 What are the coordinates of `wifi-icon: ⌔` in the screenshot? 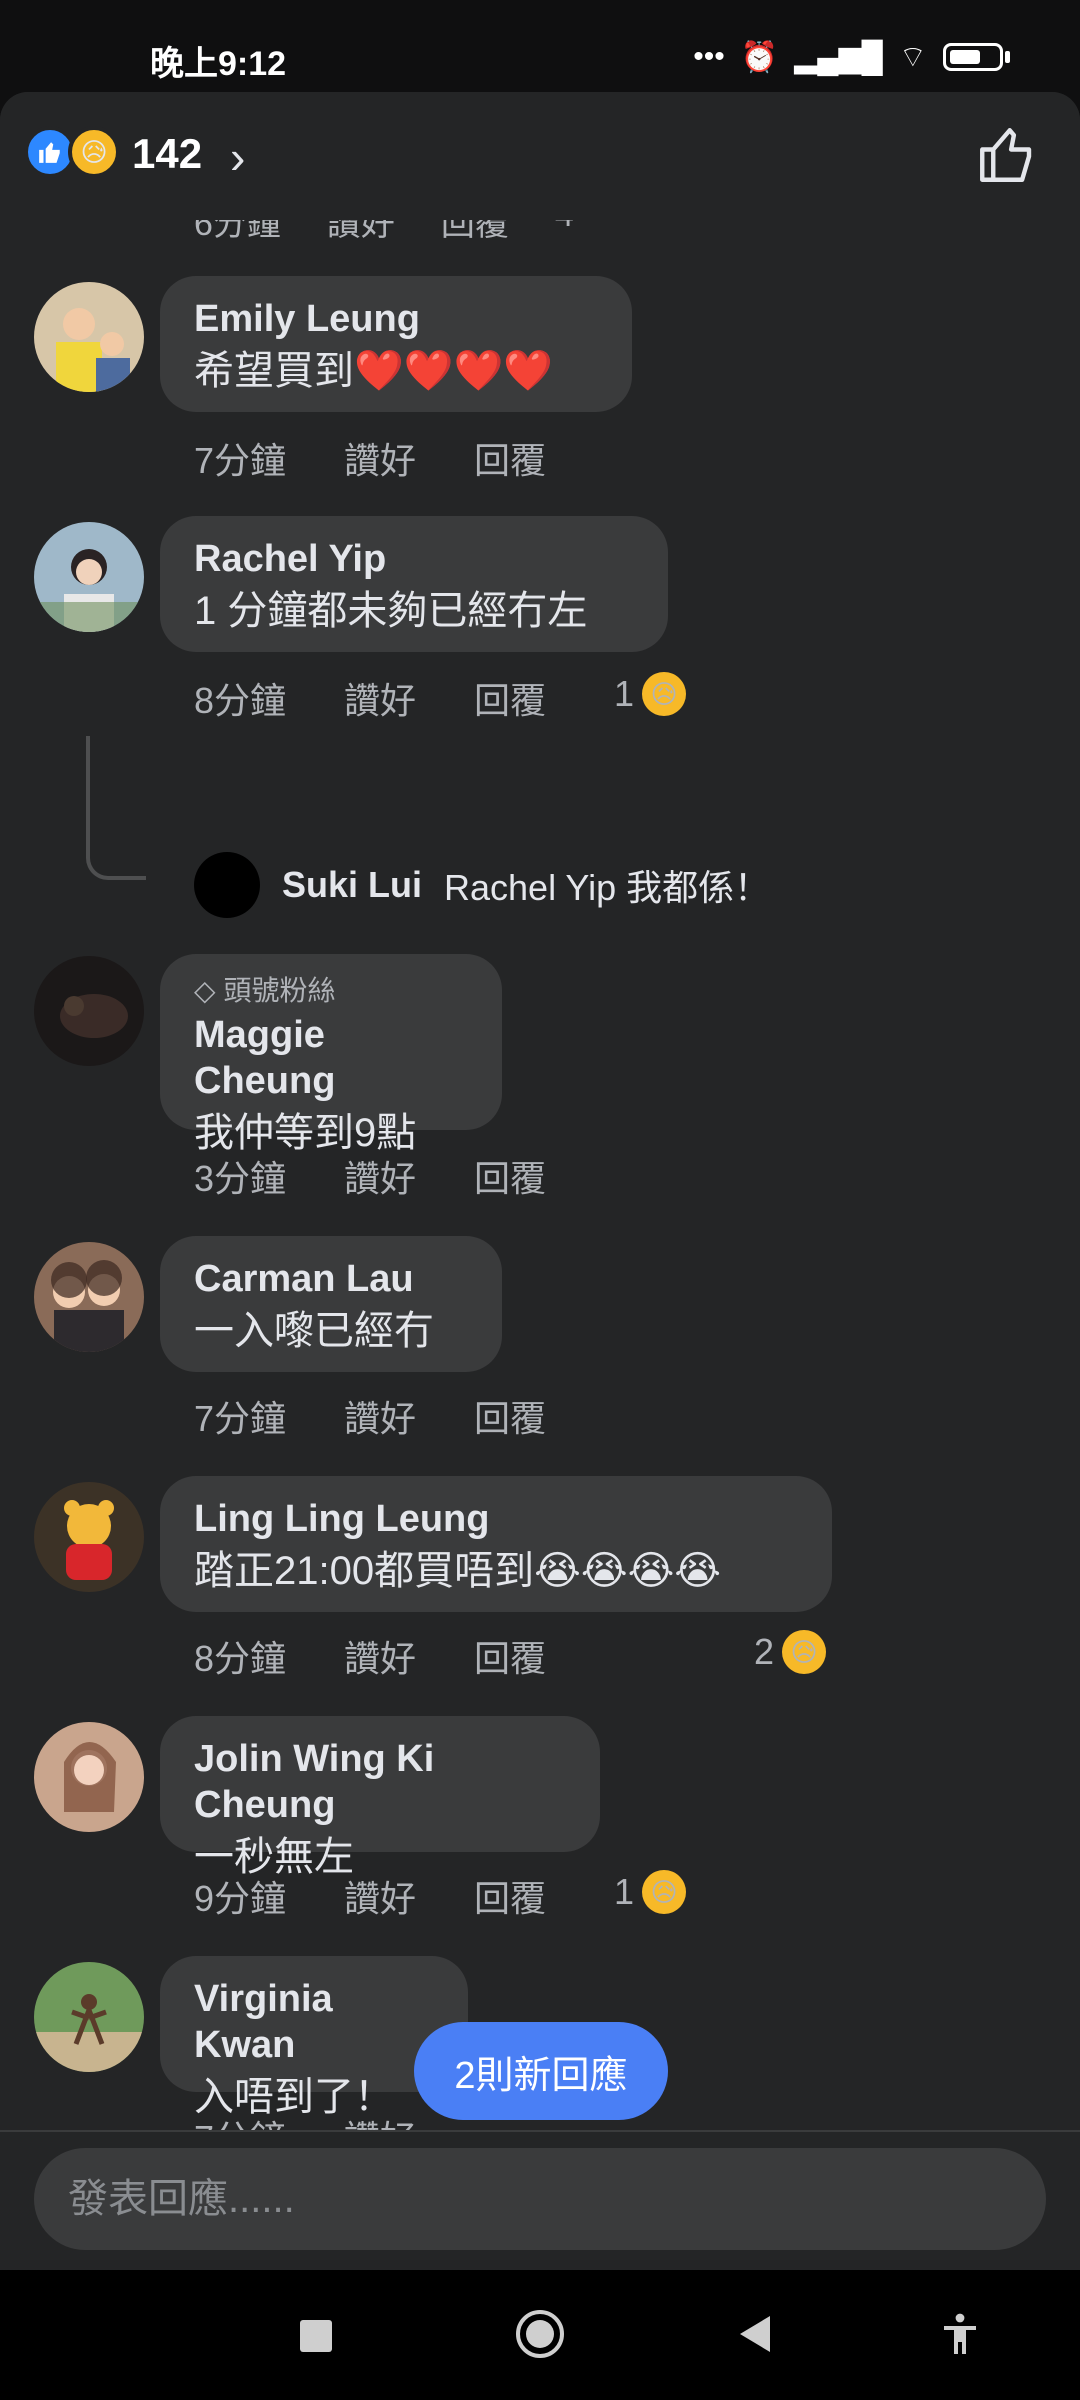 It's located at (912, 57).